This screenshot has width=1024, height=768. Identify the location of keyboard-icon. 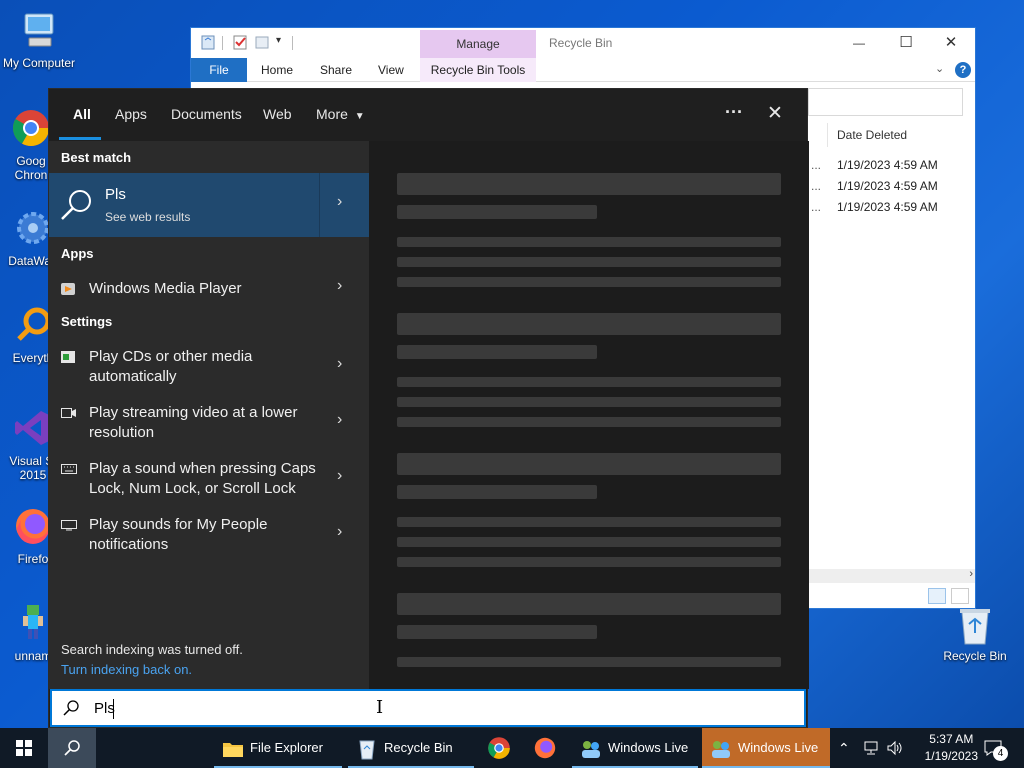
(69, 469).